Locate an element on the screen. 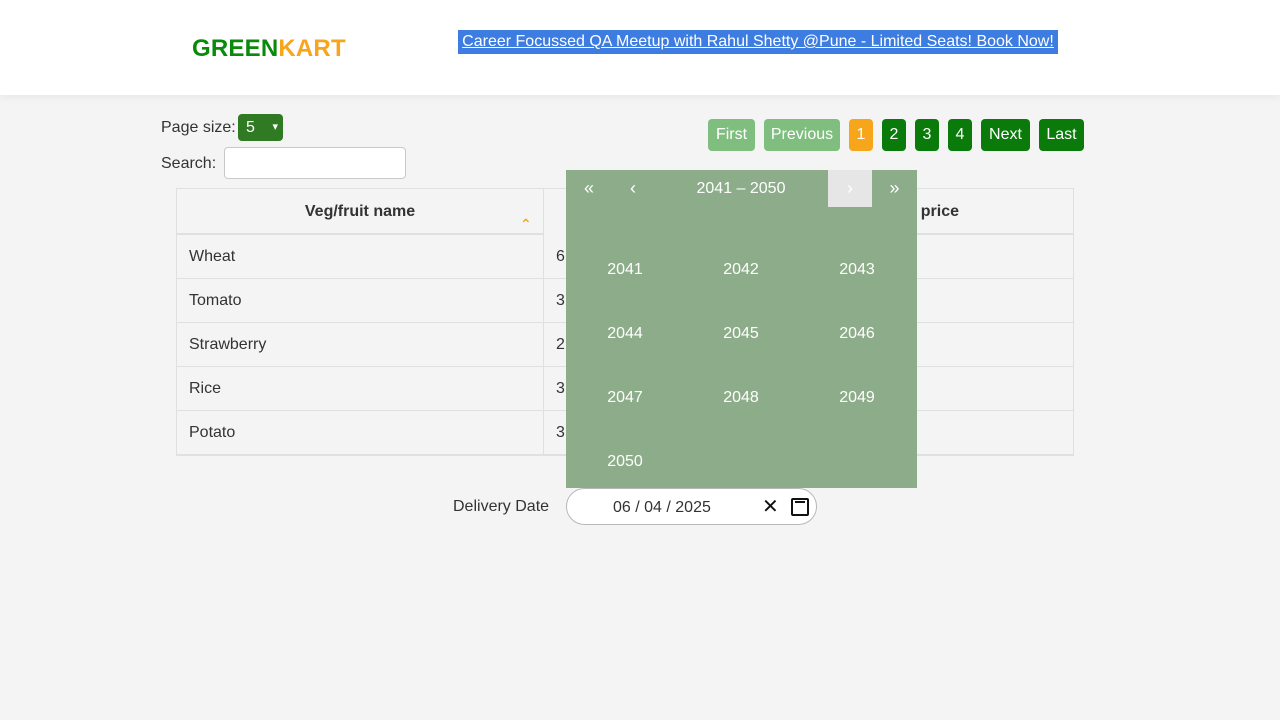 Image resolution: width=1280 pixels, height=720 pixels. previous-page-button: Previous is located at coordinates (802, 135).